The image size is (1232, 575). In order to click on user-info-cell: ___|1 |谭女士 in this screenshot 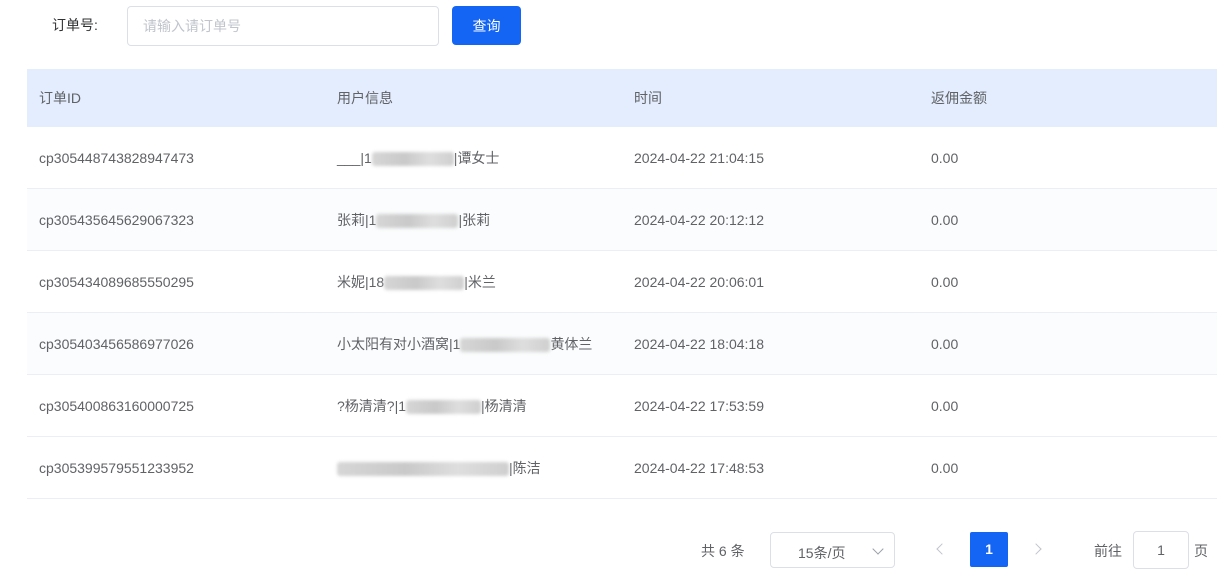, I will do `click(418, 158)`.